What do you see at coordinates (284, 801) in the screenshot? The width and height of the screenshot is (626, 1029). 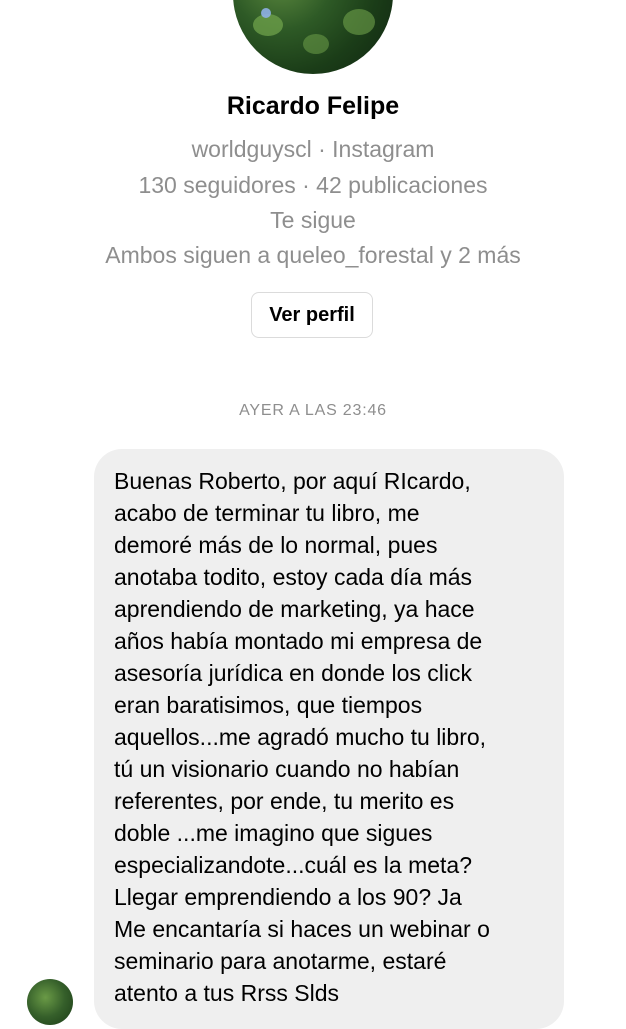 I see `message-line: referentes, por ende, tu merito es` at bounding box center [284, 801].